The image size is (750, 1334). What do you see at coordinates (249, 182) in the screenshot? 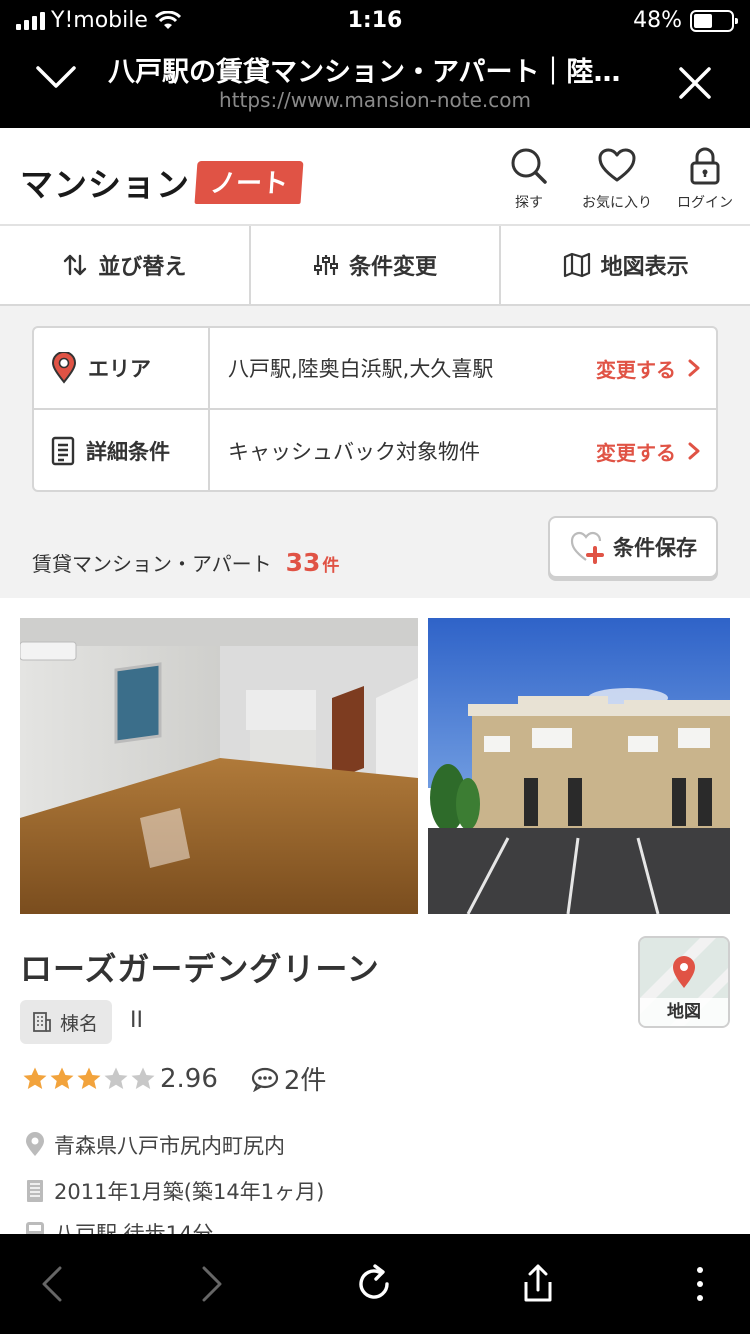
I see `logo-badge: ノート` at bounding box center [249, 182].